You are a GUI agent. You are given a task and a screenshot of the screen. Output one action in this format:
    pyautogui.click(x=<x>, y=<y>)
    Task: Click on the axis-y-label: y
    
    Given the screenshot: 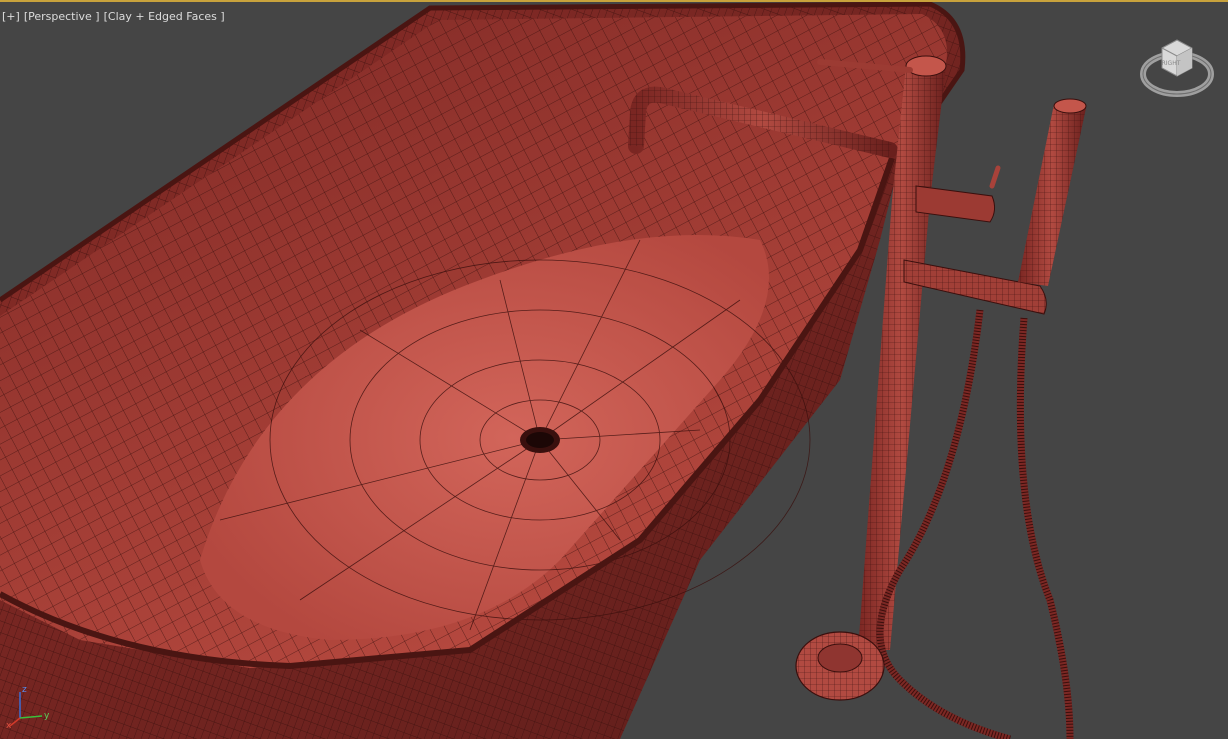 What is the action you would take?
    pyautogui.click(x=47, y=716)
    